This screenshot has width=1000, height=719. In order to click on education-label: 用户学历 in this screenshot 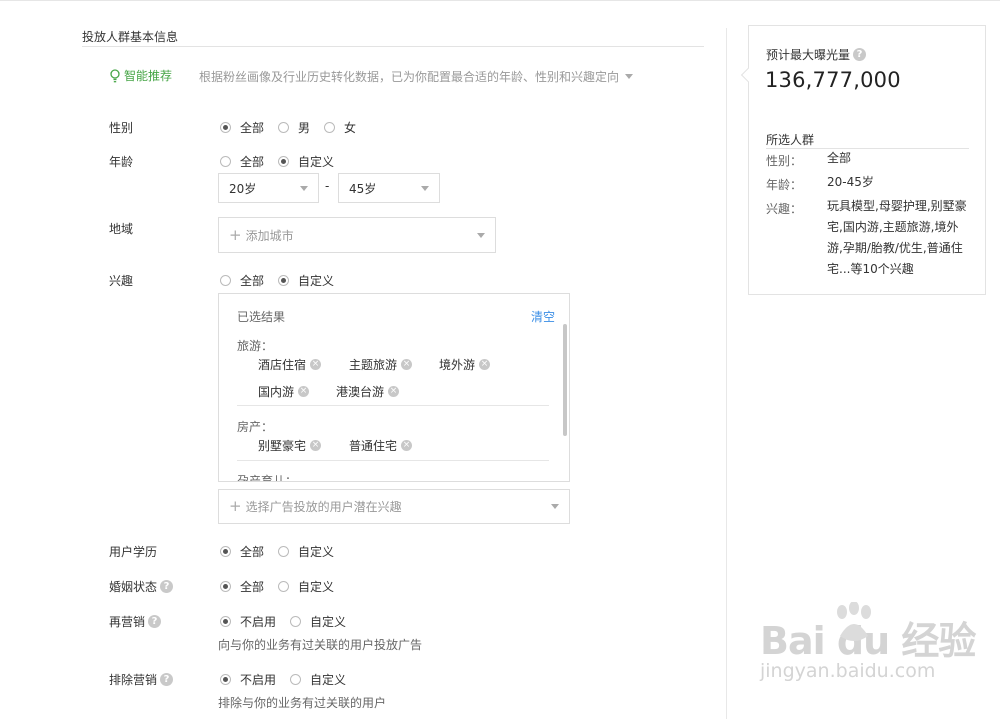, I will do `click(133, 552)`.